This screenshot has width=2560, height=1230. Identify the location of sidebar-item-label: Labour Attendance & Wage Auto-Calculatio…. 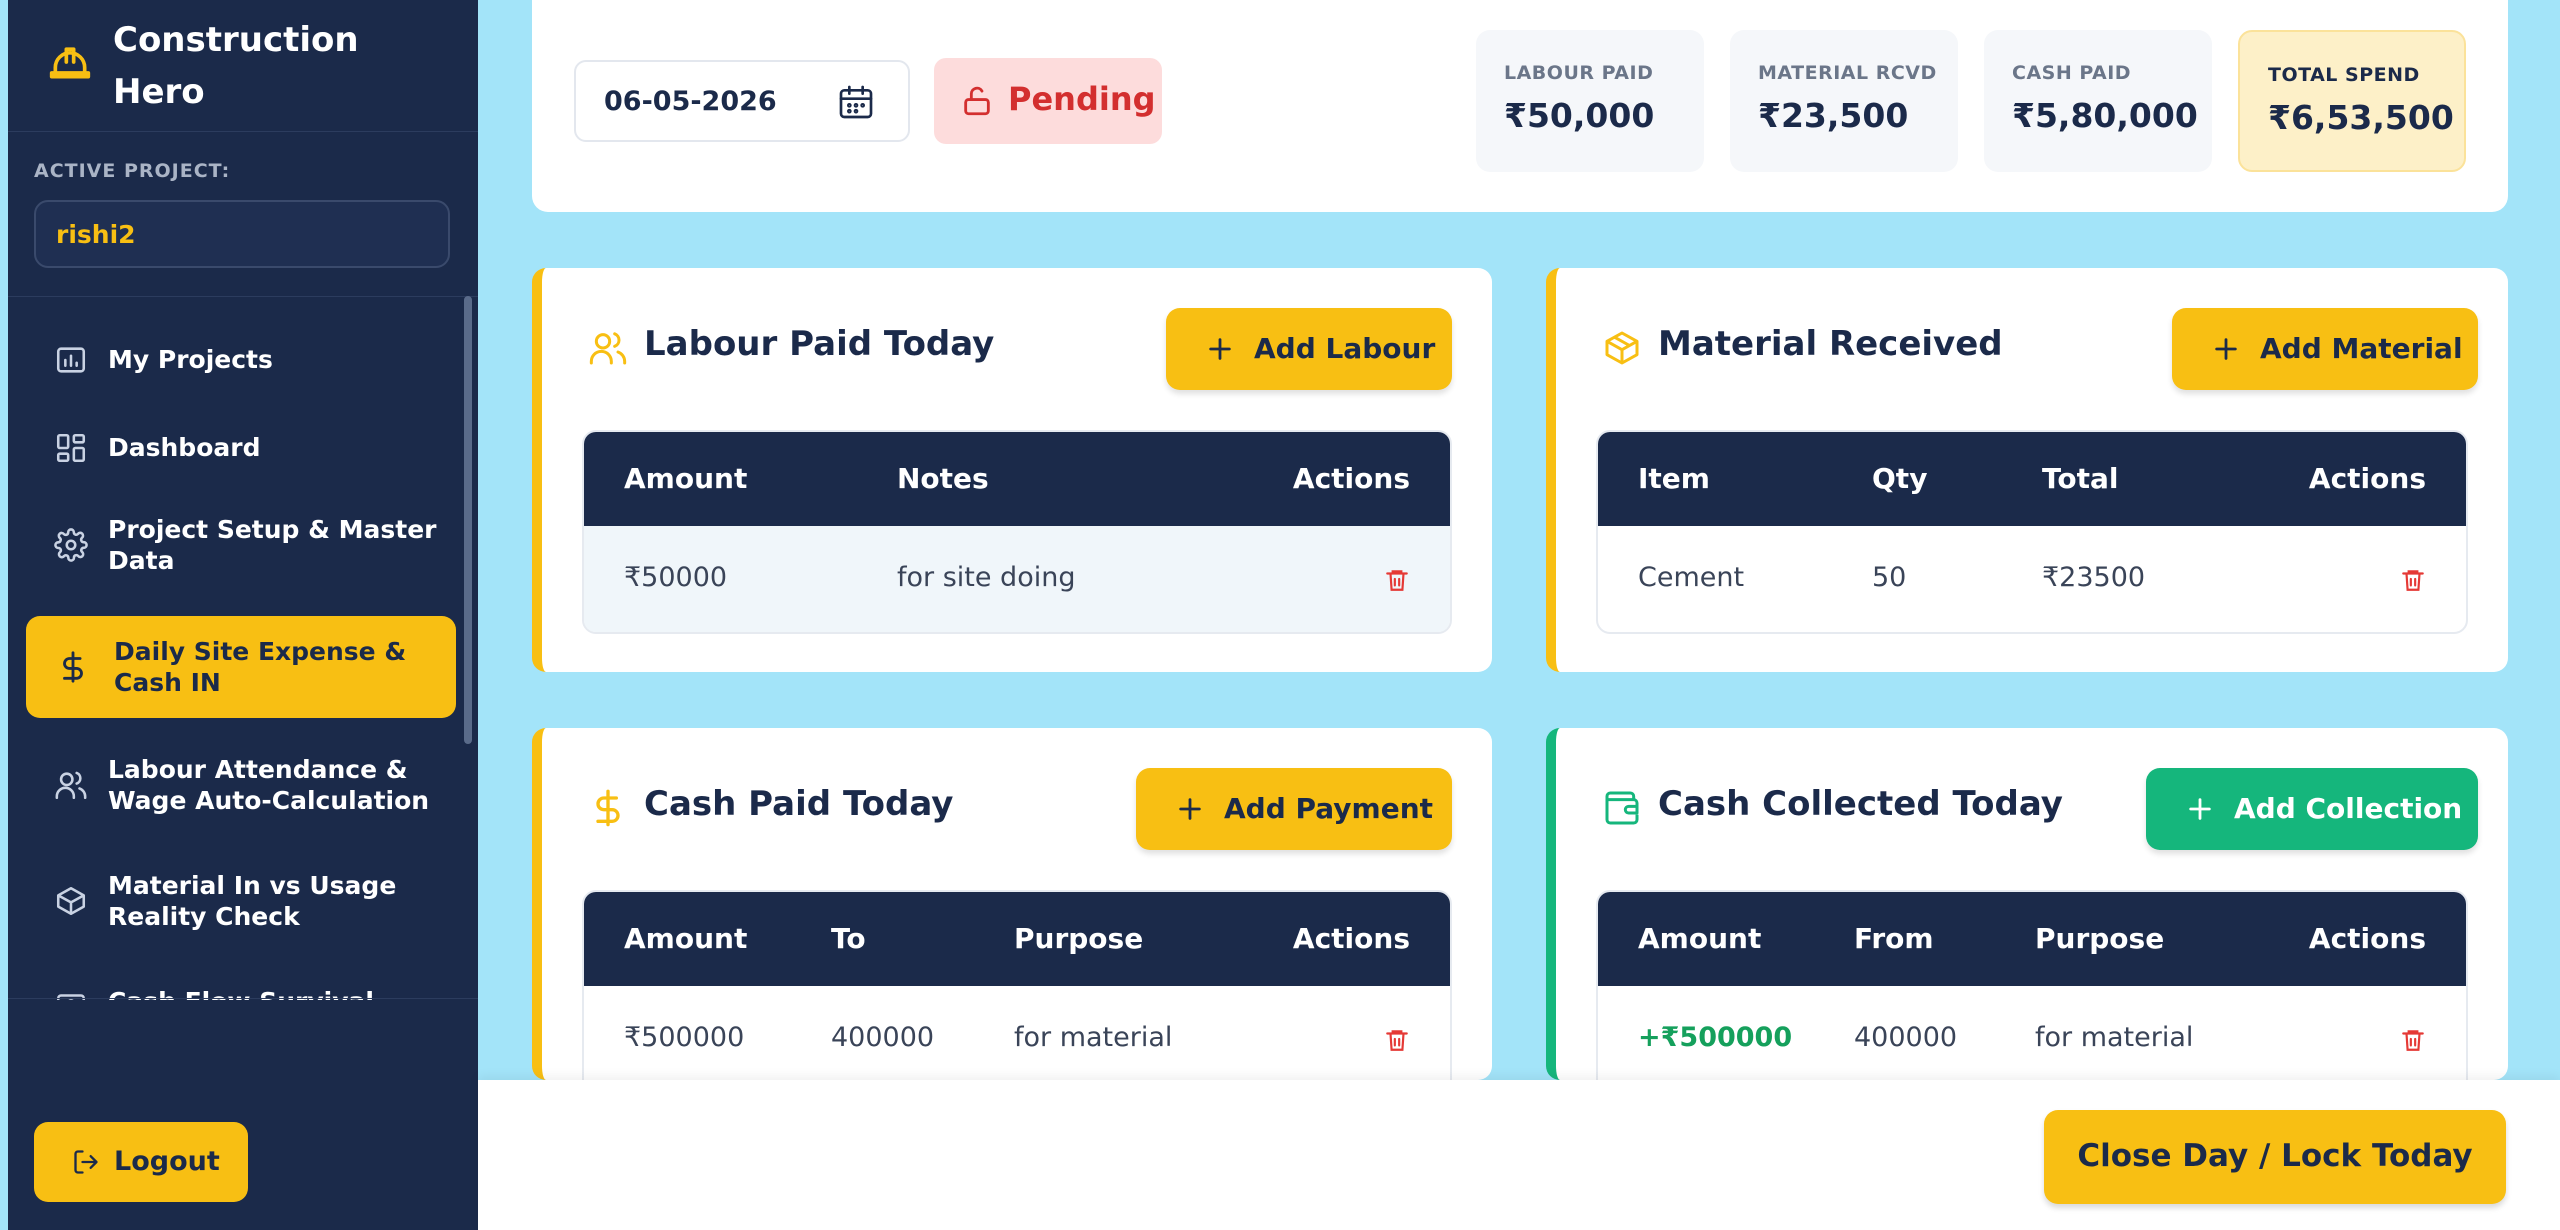
(269, 785).